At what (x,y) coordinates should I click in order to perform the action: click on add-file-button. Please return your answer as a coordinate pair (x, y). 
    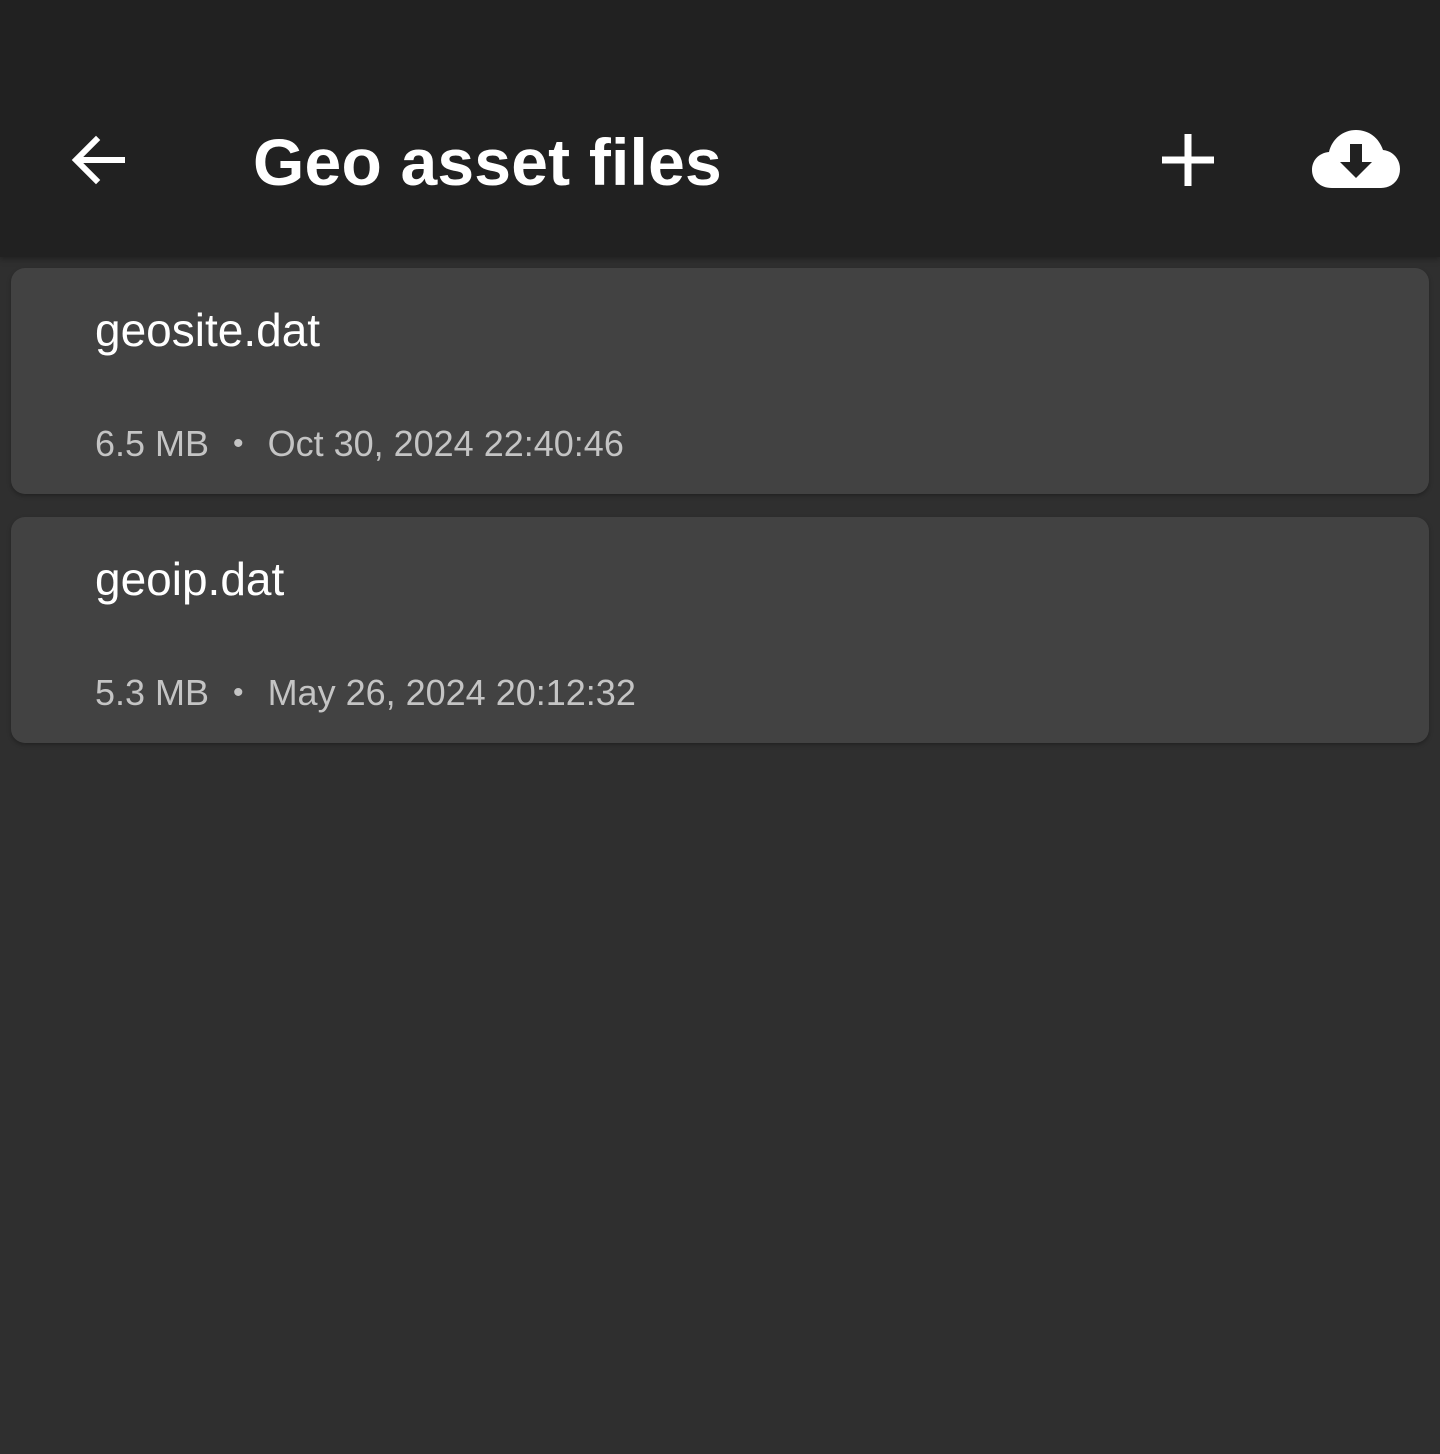
    Looking at the image, I should click on (1188, 160).